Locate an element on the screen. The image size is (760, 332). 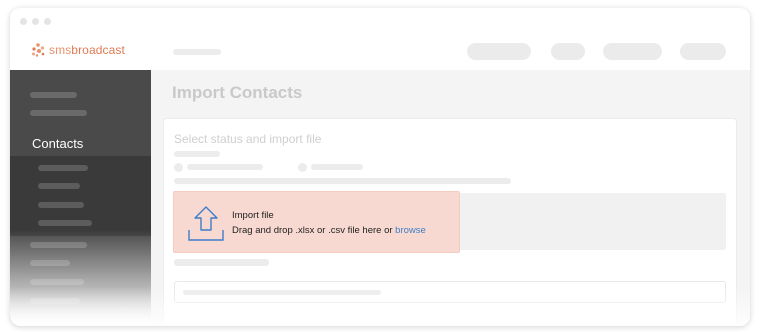
helper-text-placeholder is located at coordinates (342, 181).